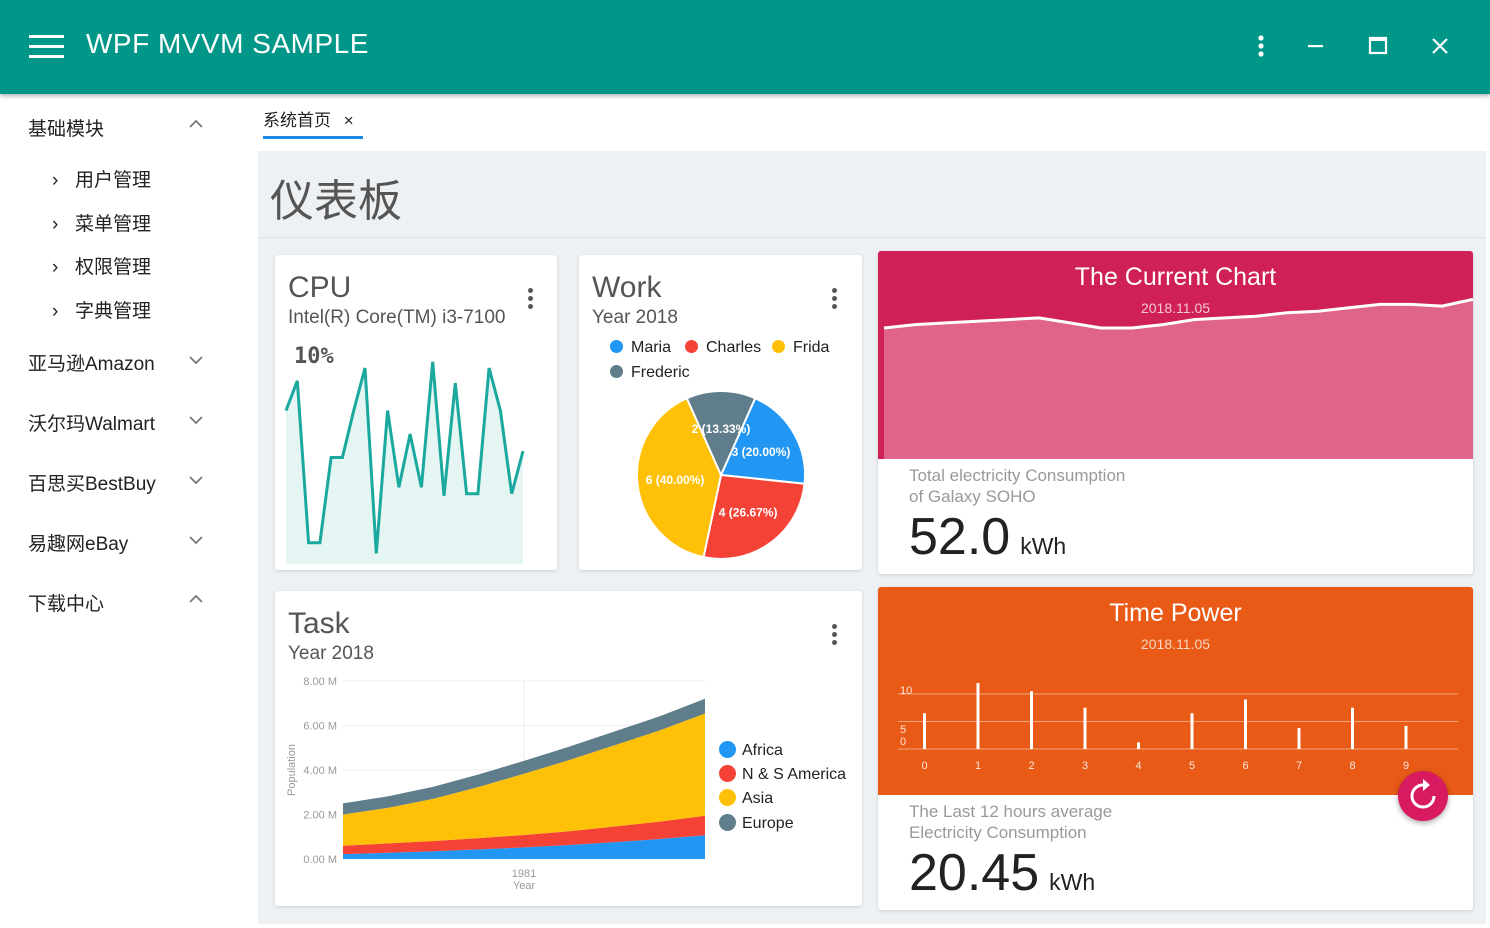 The height and width of the screenshot is (928, 1490). Describe the element at coordinates (1440, 47) in the screenshot. I see `close-icon` at that location.